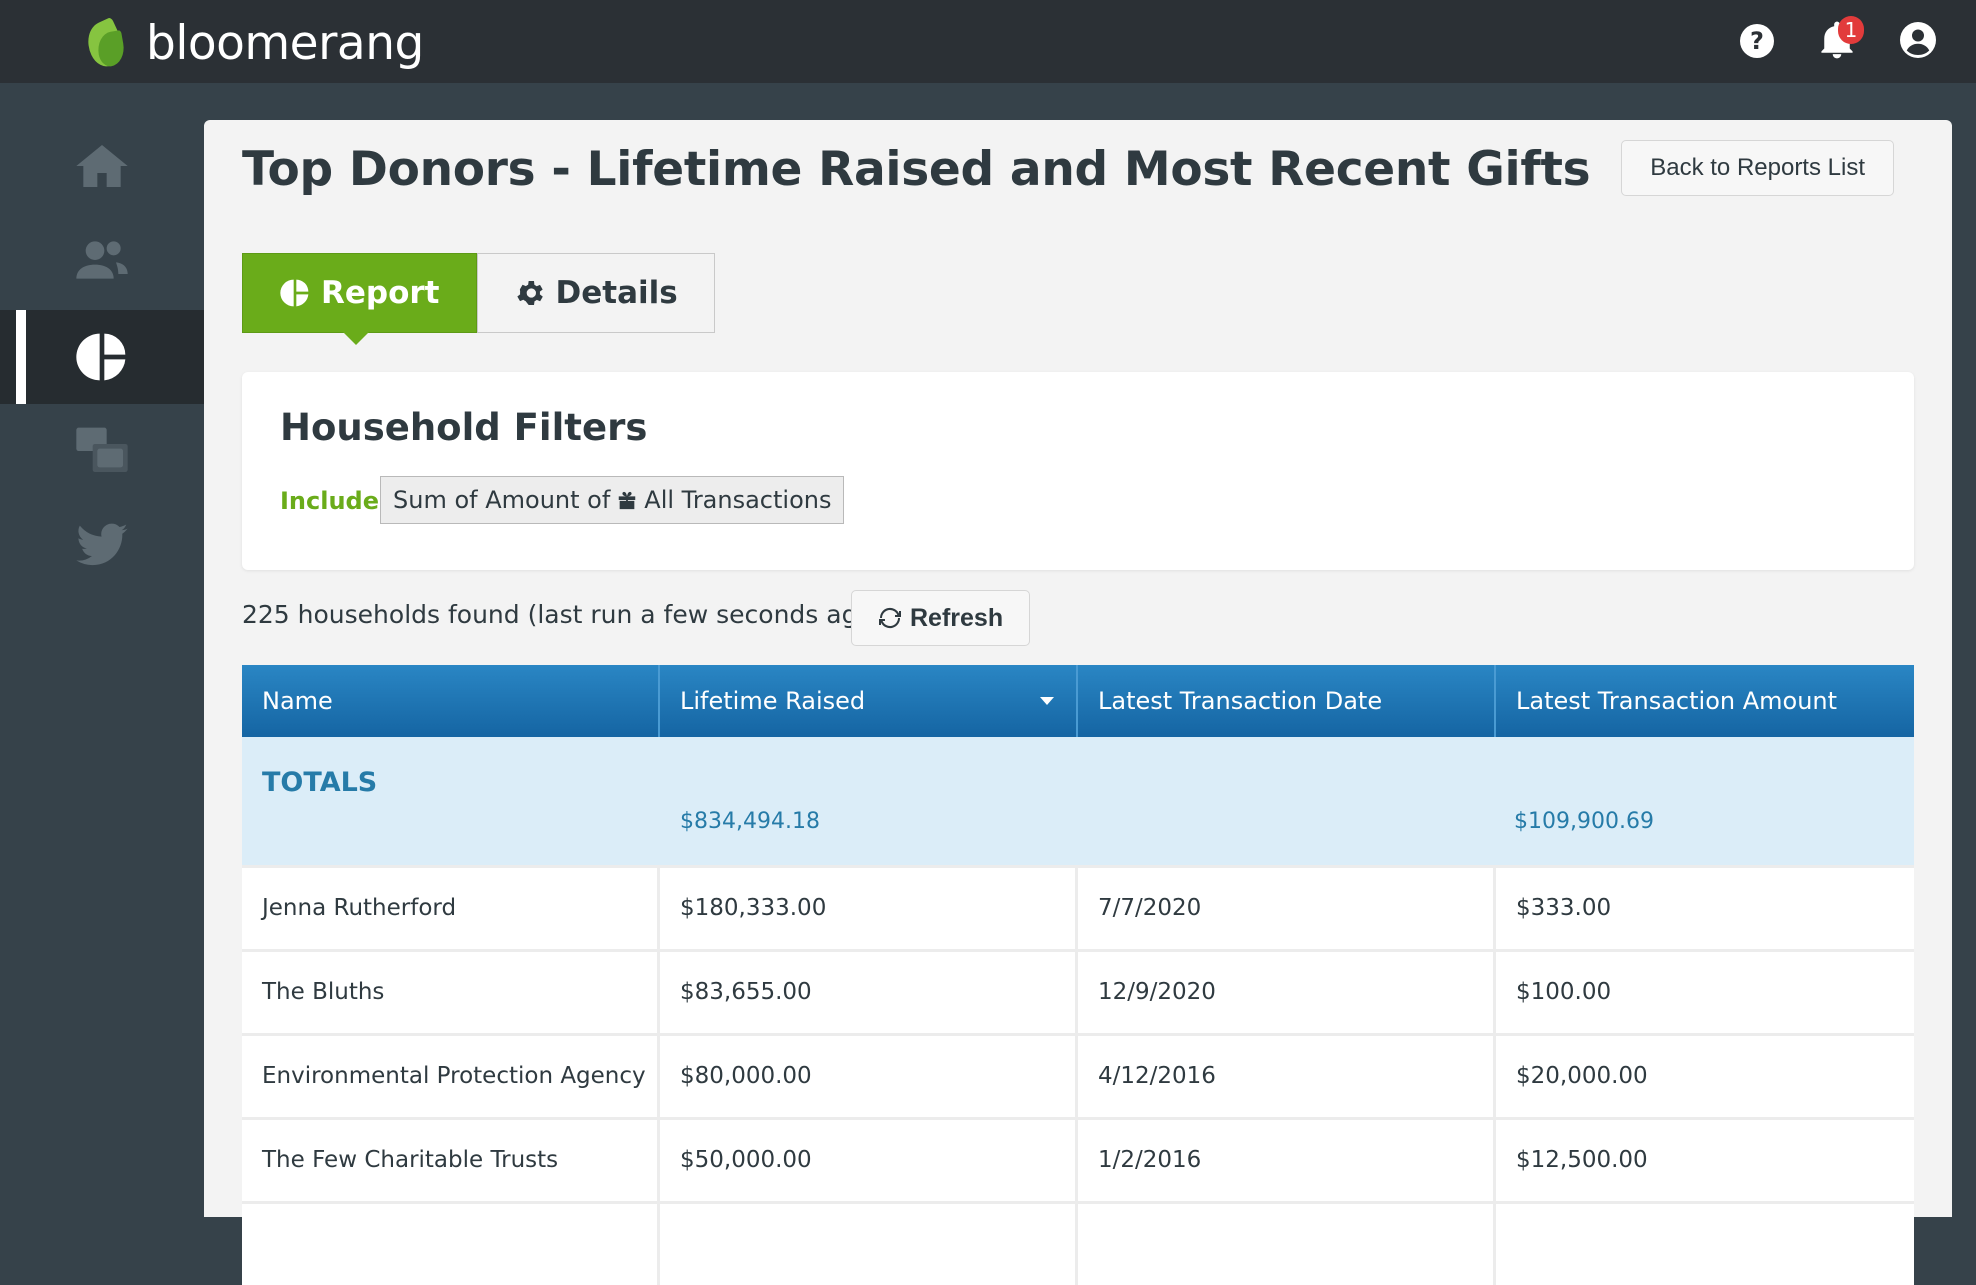  Describe the element at coordinates (1047, 701) in the screenshot. I see `sort-caret-icon` at that location.